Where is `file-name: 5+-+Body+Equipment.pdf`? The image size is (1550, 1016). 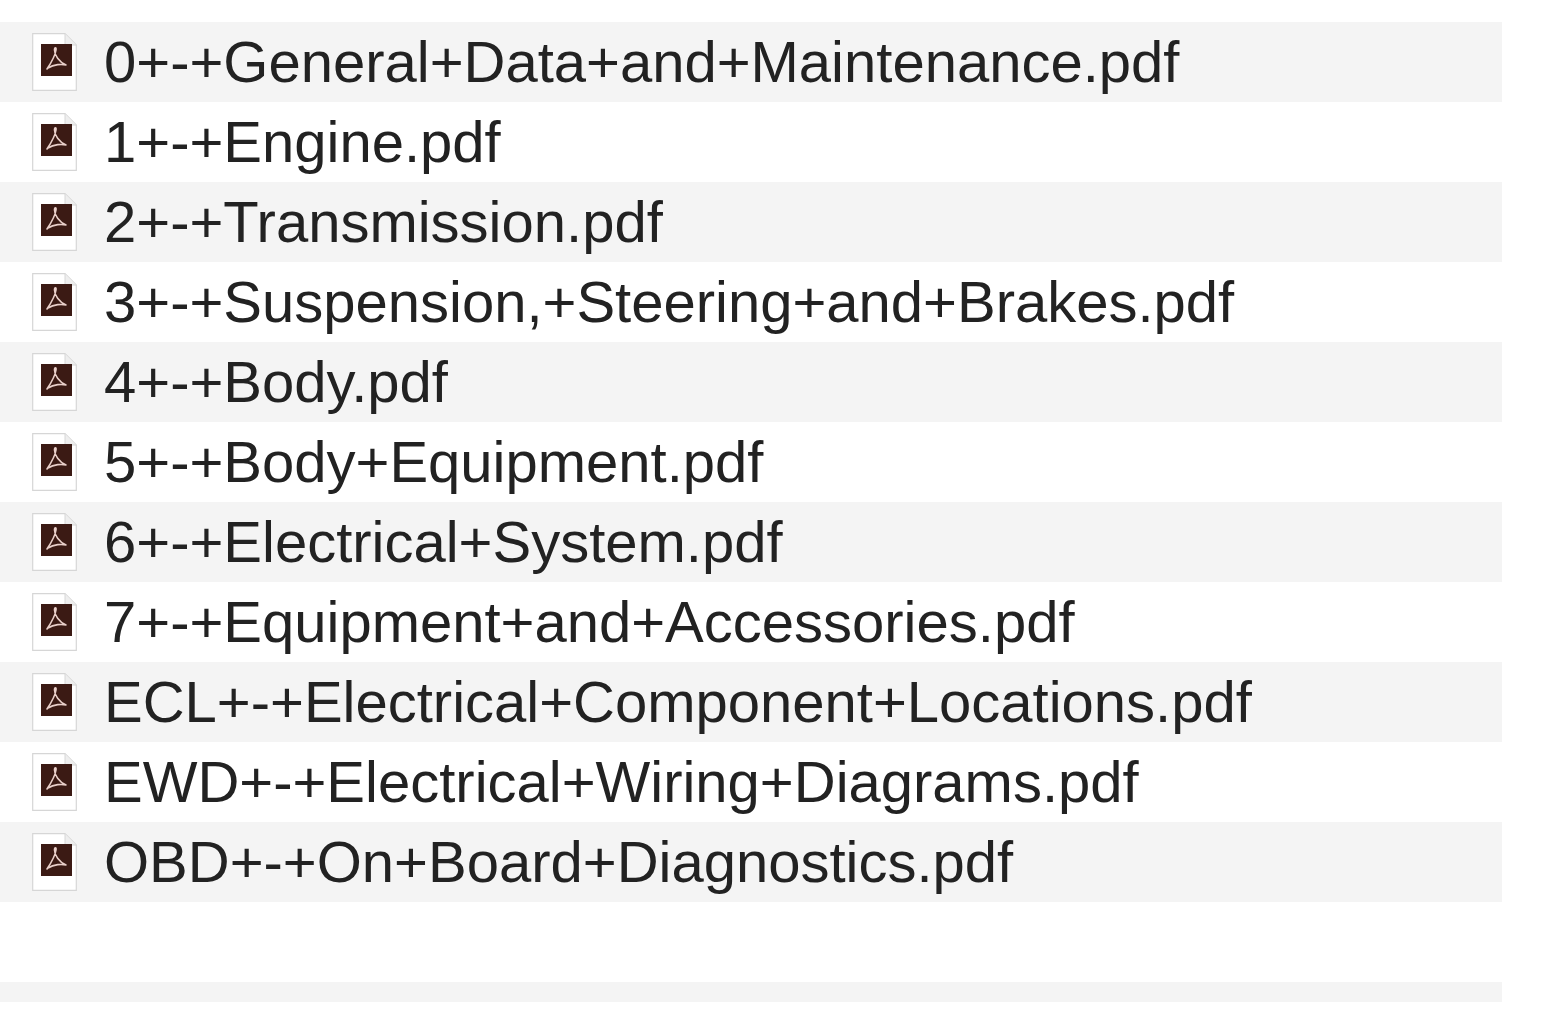
file-name: 5+-+Body+Equipment.pdf is located at coordinates (434, 462).